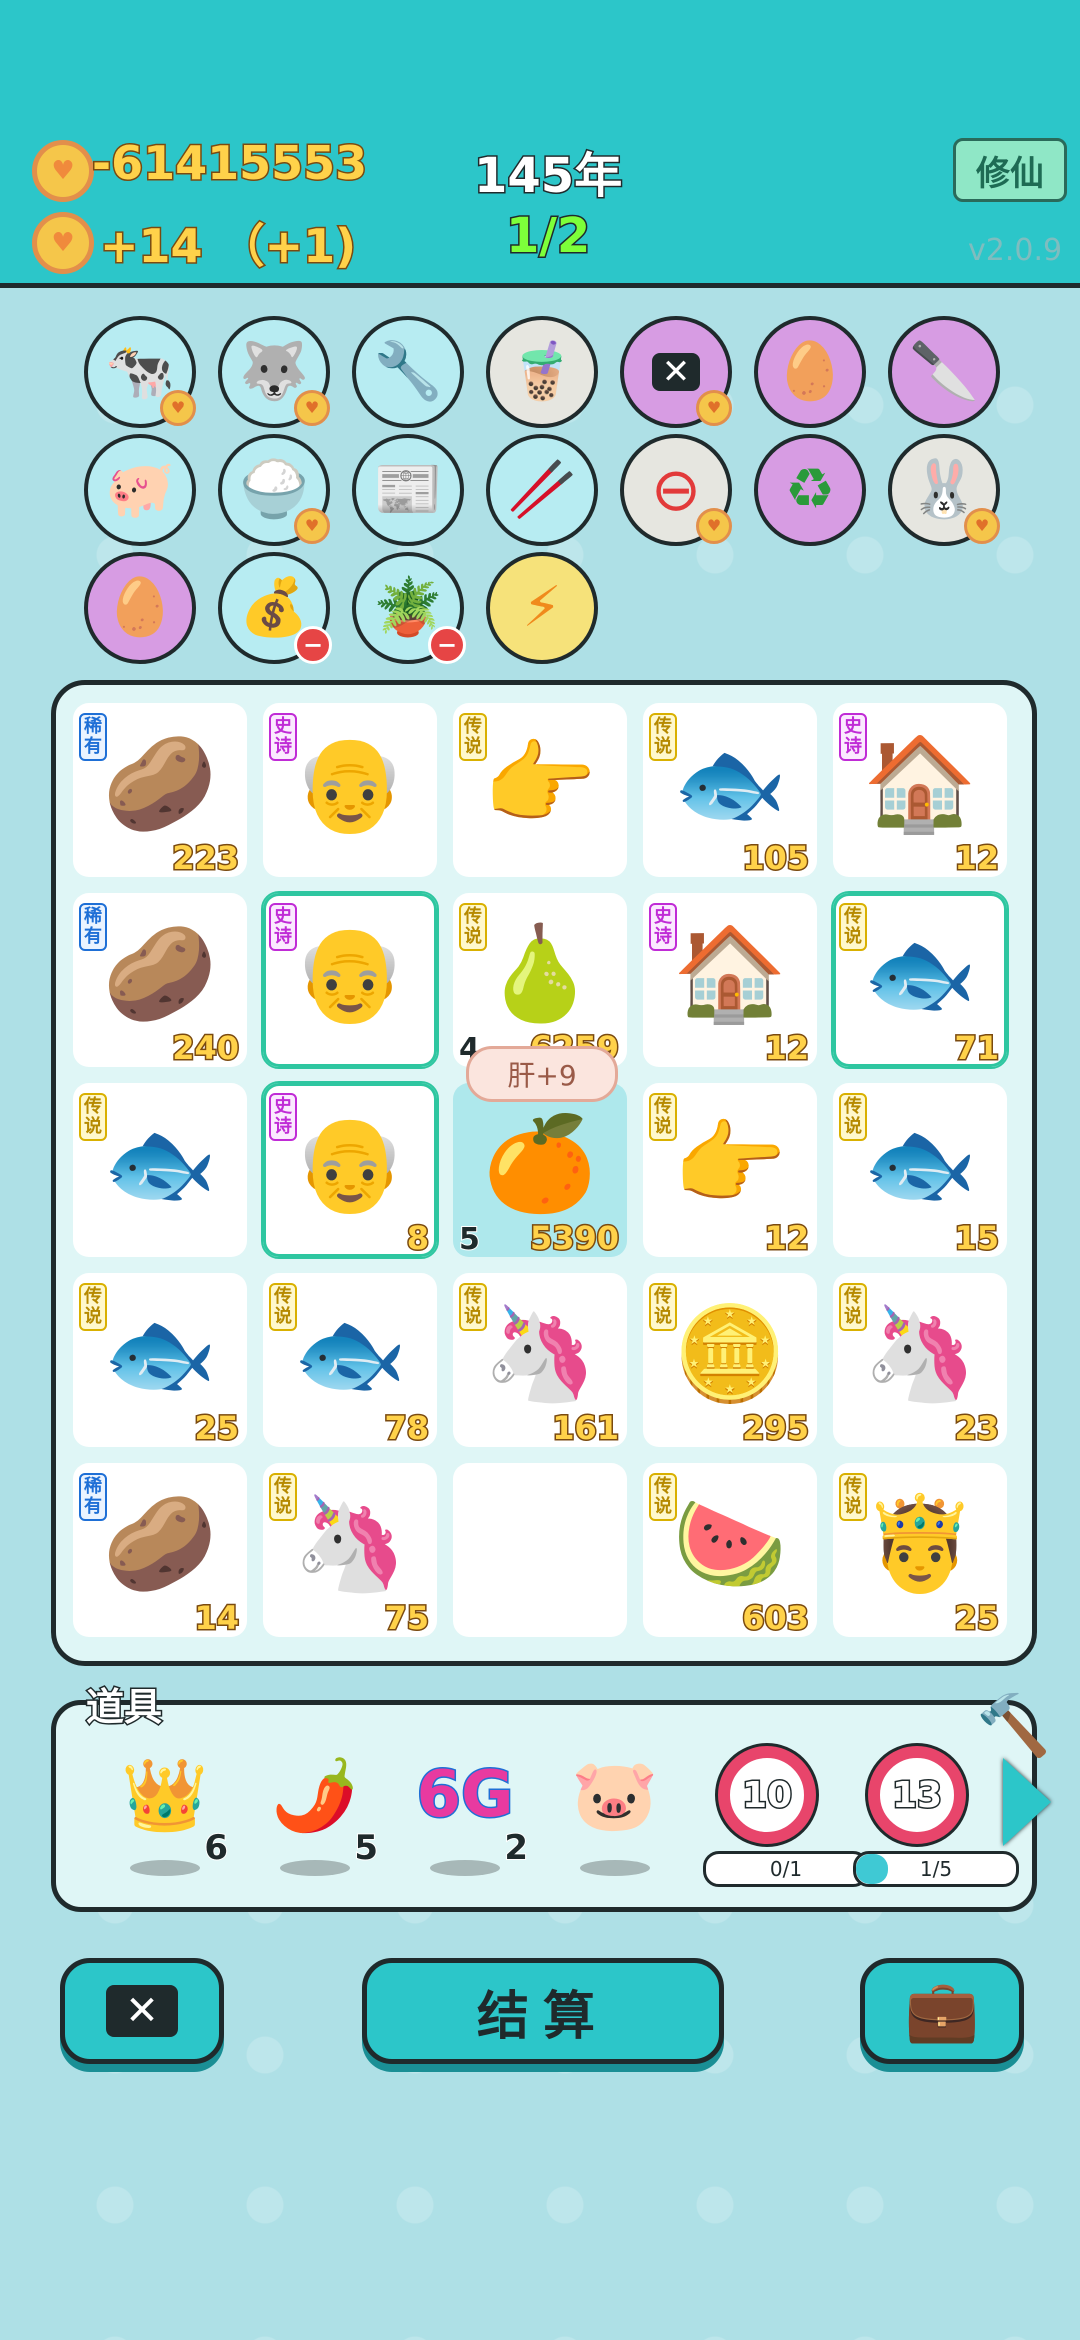  Describe the element at coordinates (542, 490) in the screenshot. I see `upgrade-straws-icon: 🥢` at that location.